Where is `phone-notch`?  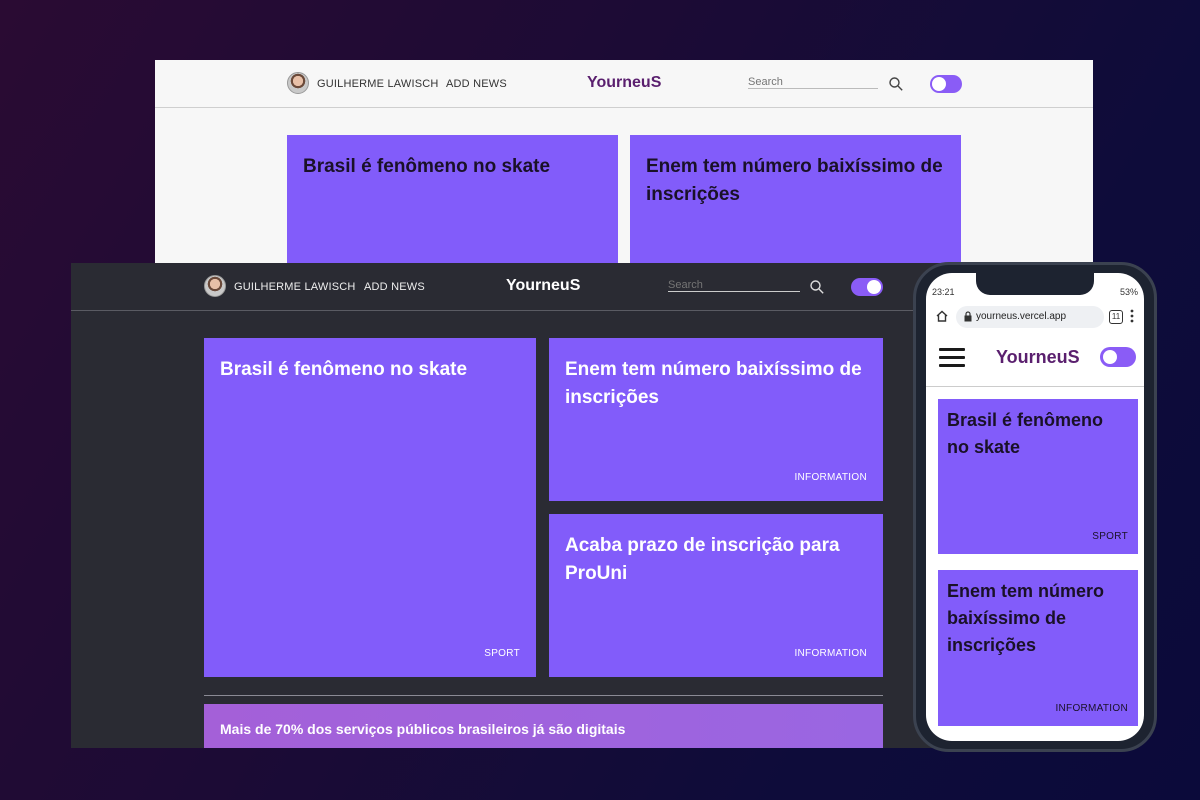
phone-notch is located at coordinates (1035, 284).